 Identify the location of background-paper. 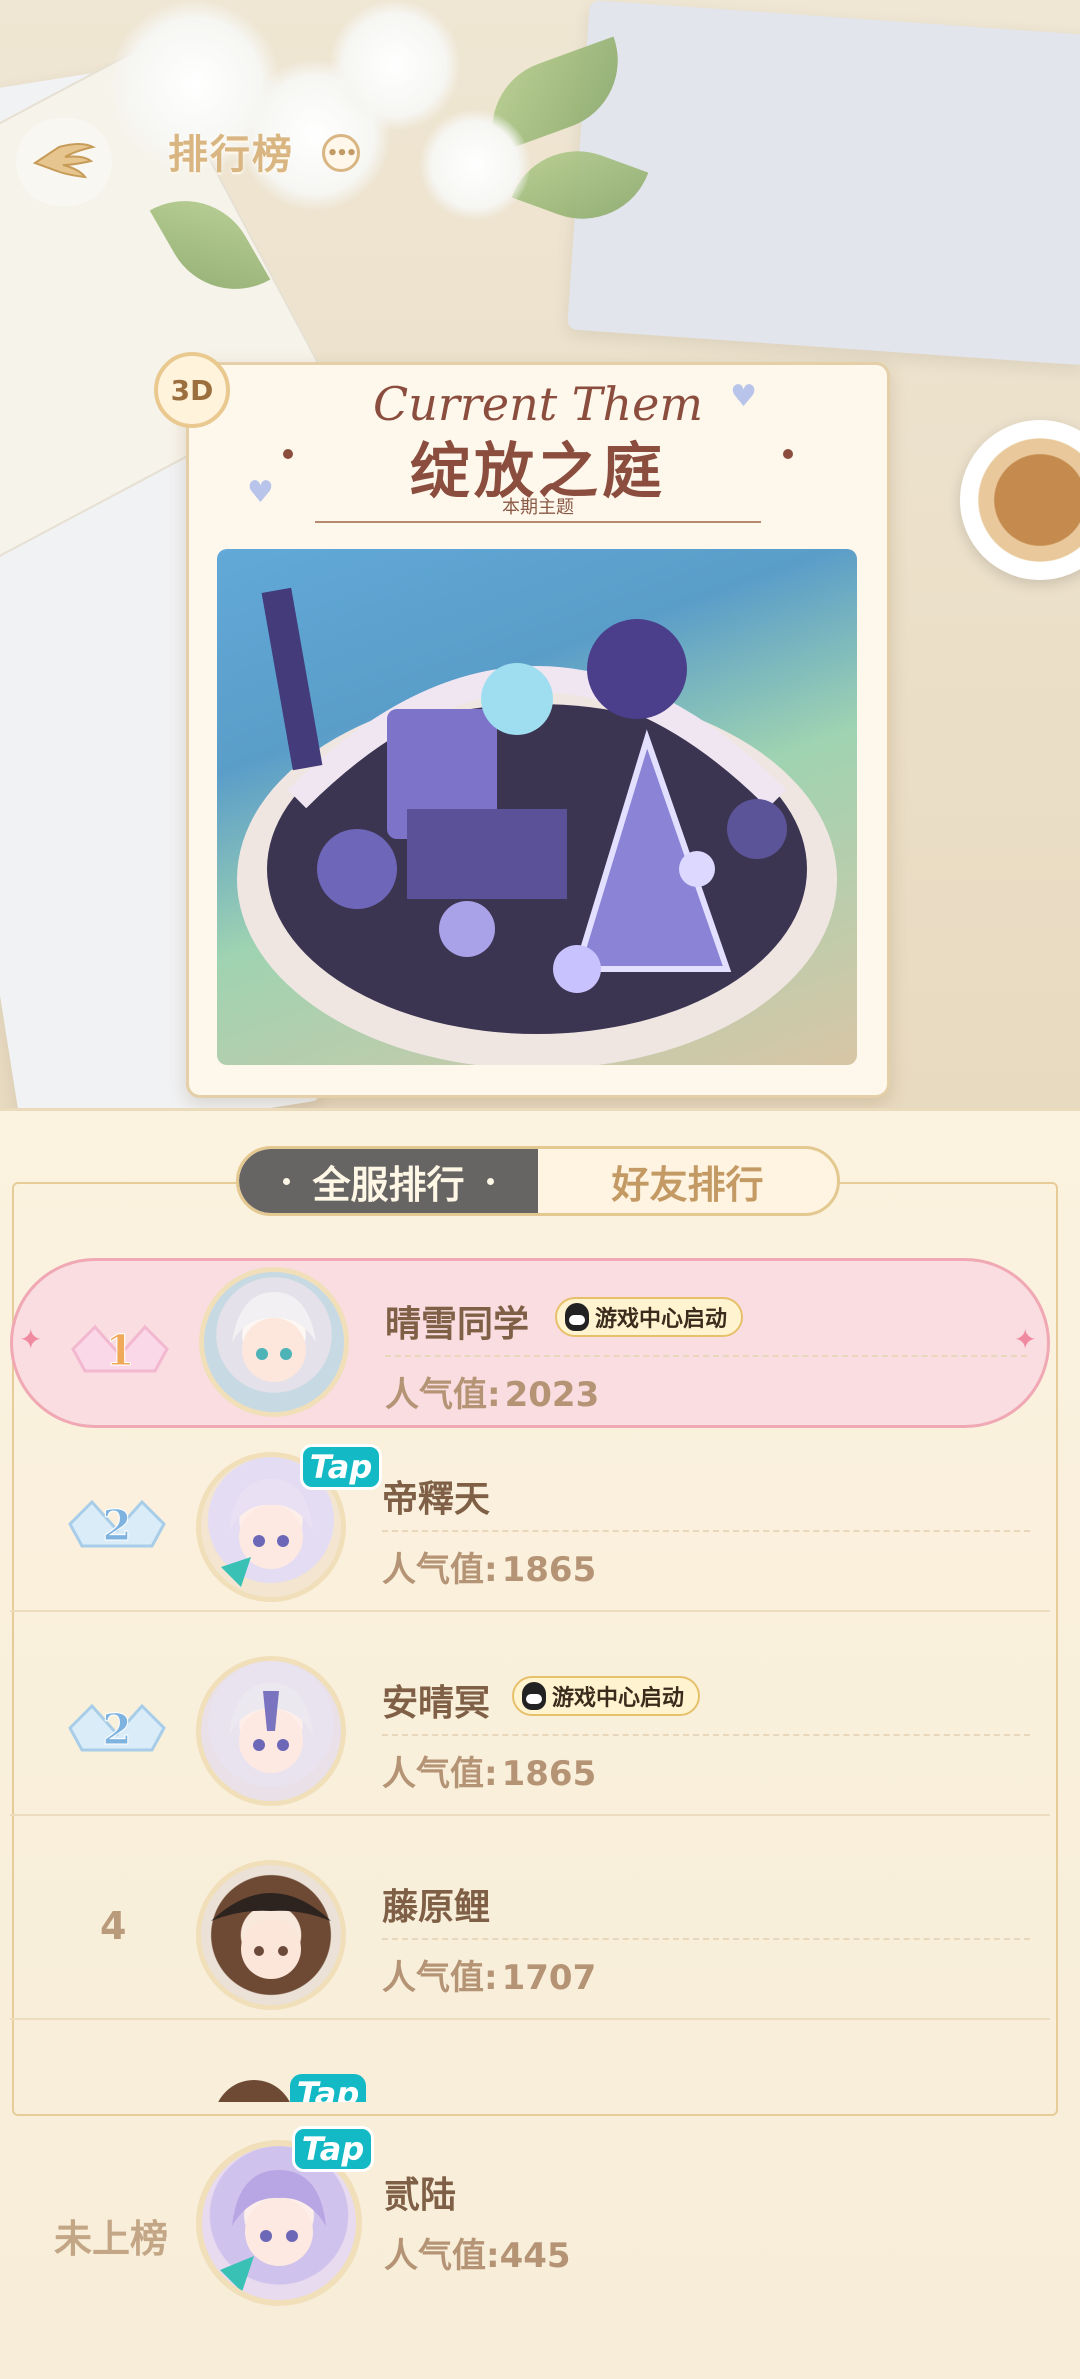
(823, 183).